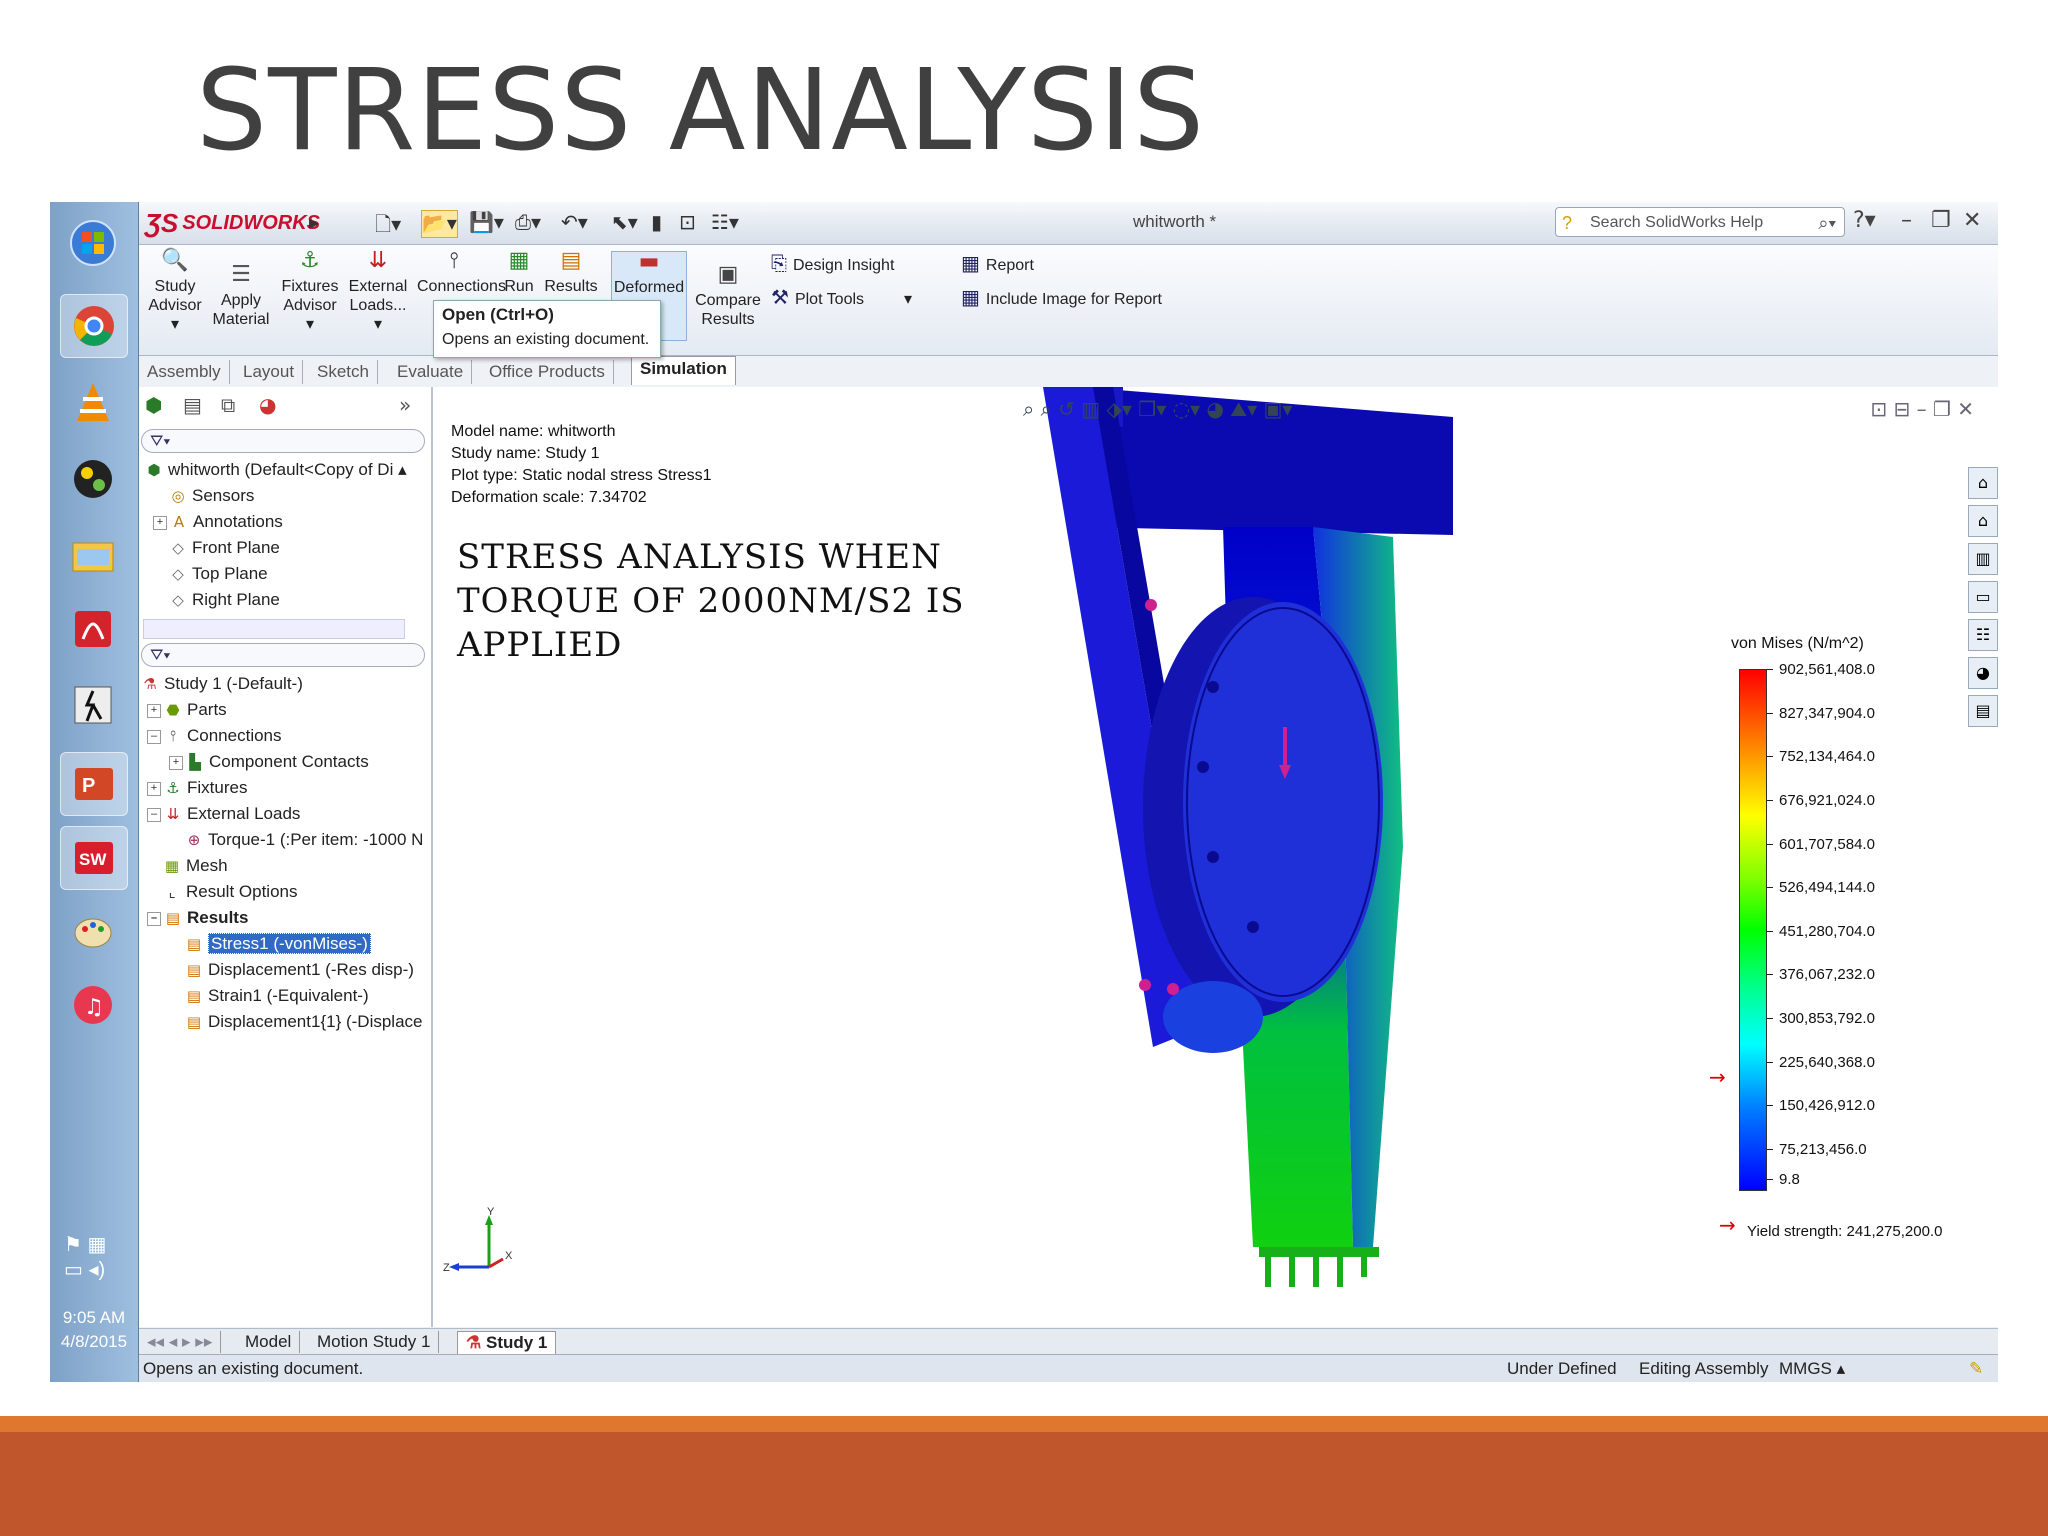 The height and width of the screenshot is (1536, 2048). Describe the element at coordinates (197, 788) in the screenshot. I see `study-tree-fixtures: + ⚓ Fixtures` at that location.